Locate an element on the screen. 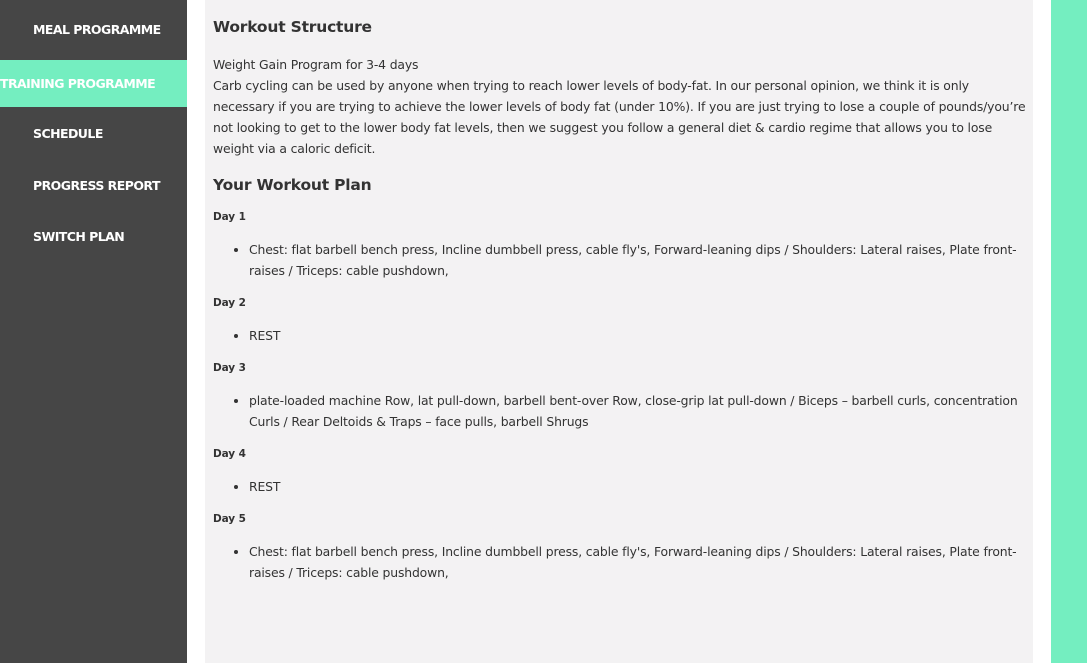 The height and width of the screenshot is (663, 1087). workout-plan-title: Your Workout Plan is located at coordinates (292, 185).